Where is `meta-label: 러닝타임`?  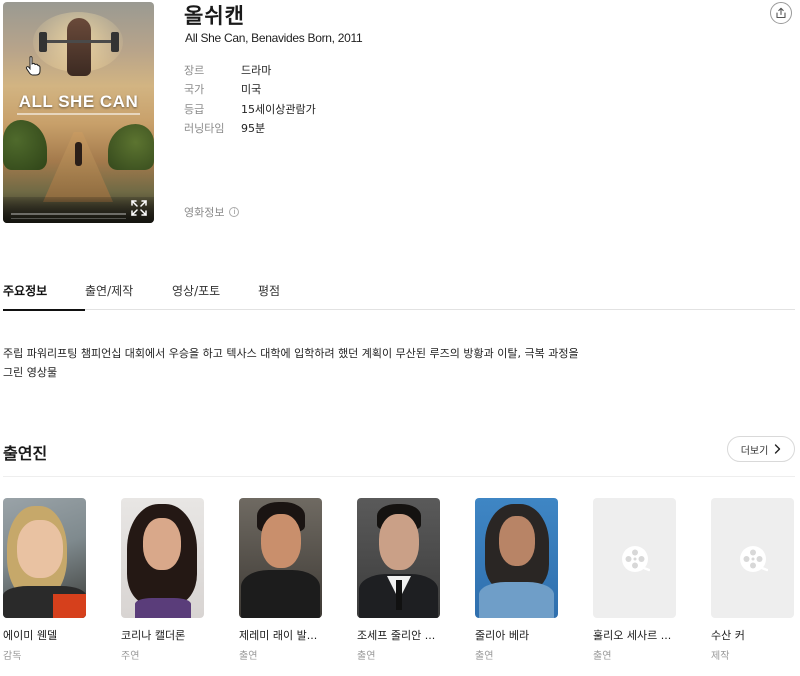 meta-label: 러닝타임 is located at coordinates (204, 129).